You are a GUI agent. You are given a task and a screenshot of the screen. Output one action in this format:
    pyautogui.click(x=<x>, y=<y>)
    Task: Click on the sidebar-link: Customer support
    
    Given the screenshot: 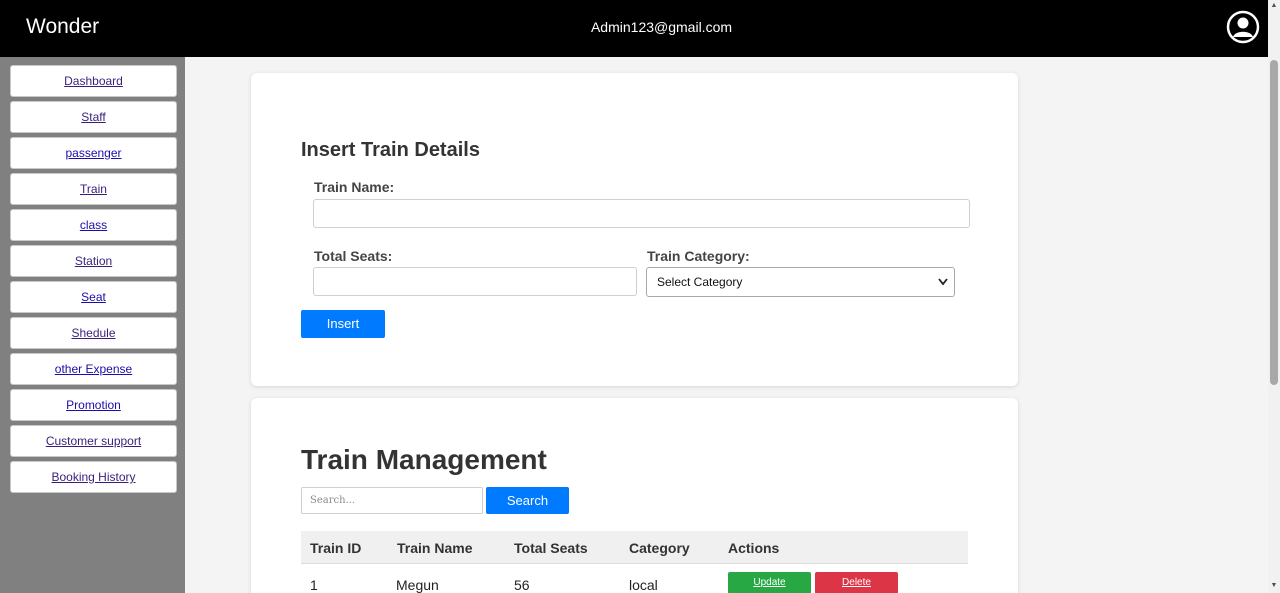 What is the action you would take?
    pyautogui.click(x=93, y=441)
    